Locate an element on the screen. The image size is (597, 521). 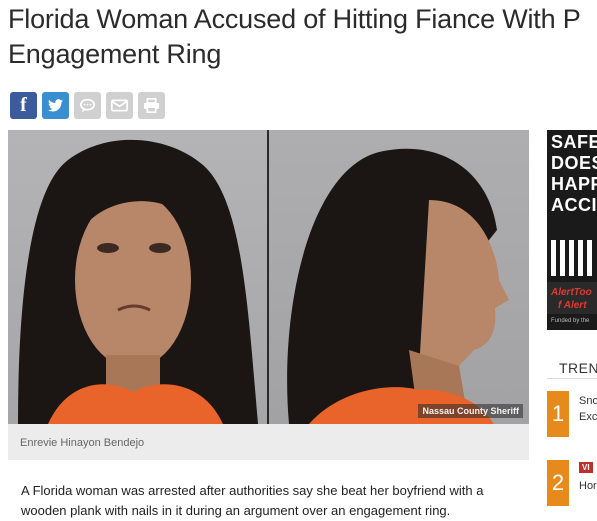
twitter-icon is located at coordinates (55, 105).